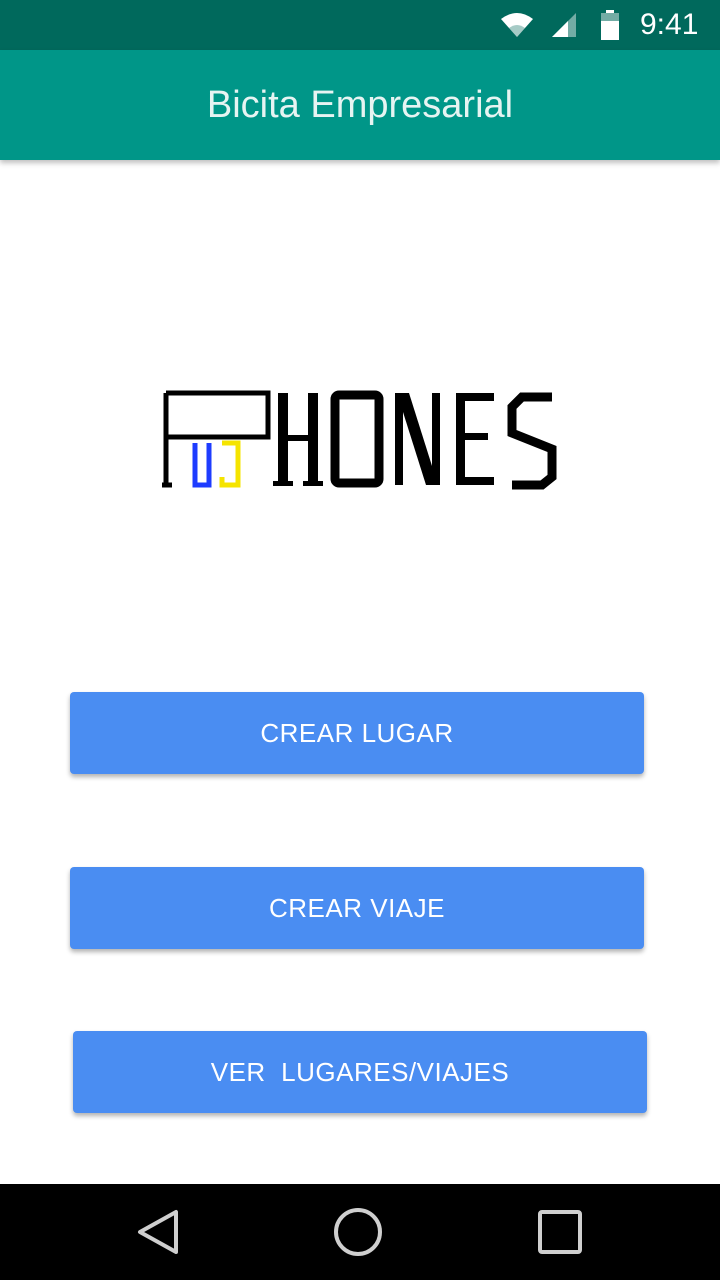 The width and height of the screenshot is (720, 1280). Describe the element at coordinates (216, 439) in the screenshot. I see `logo-p-letter` at that location.